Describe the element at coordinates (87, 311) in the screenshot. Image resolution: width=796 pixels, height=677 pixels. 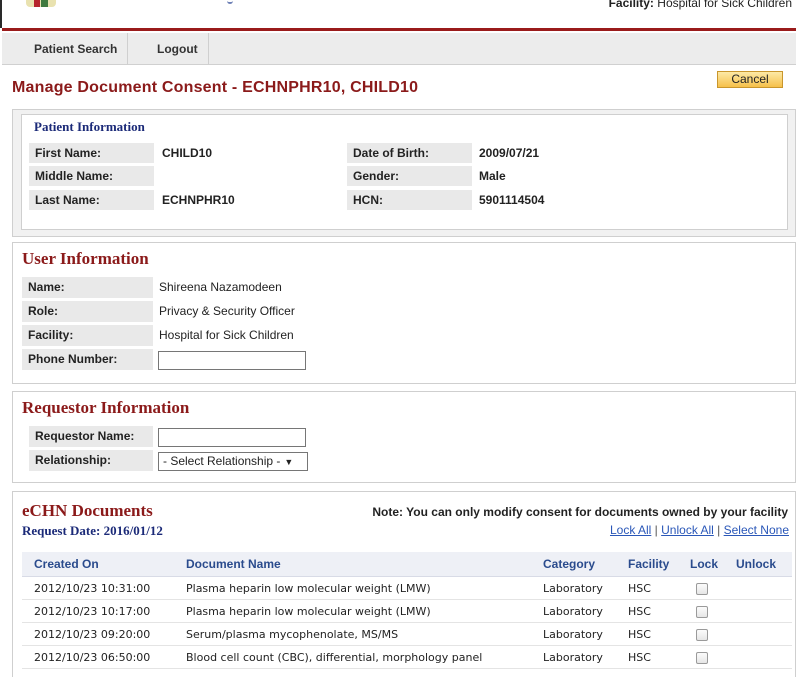
I see `user-role-label: Role:` at that location.